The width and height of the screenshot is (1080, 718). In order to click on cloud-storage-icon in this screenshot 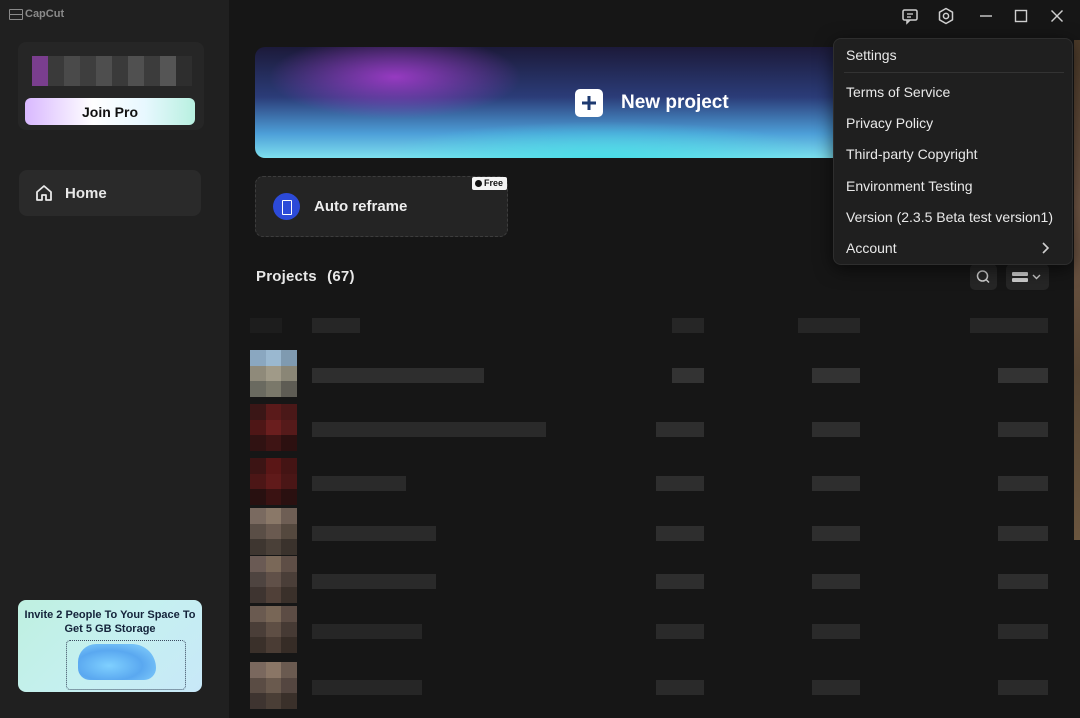, I will do `click(117, 662)`.